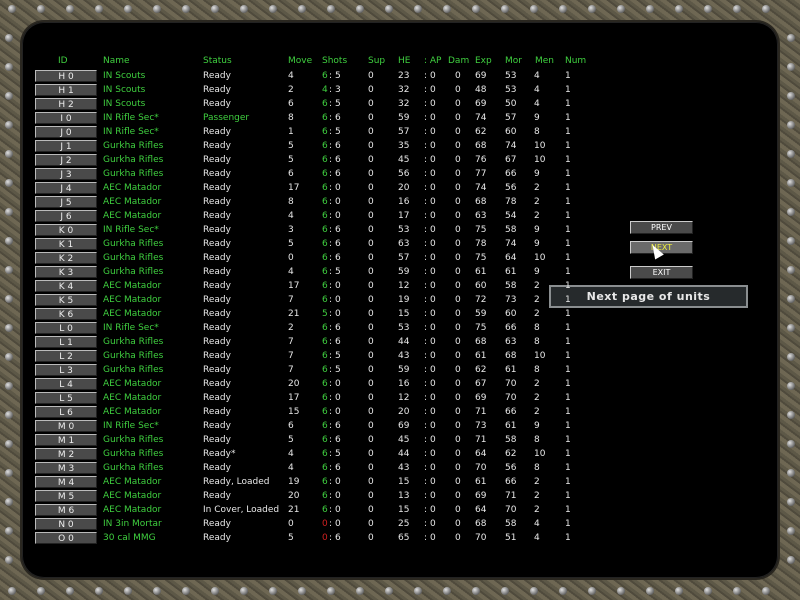  What do you see at coordinates (661, 227) in the screenshot?
I see `prev-button: PREV` at bounding box center [661, 227].